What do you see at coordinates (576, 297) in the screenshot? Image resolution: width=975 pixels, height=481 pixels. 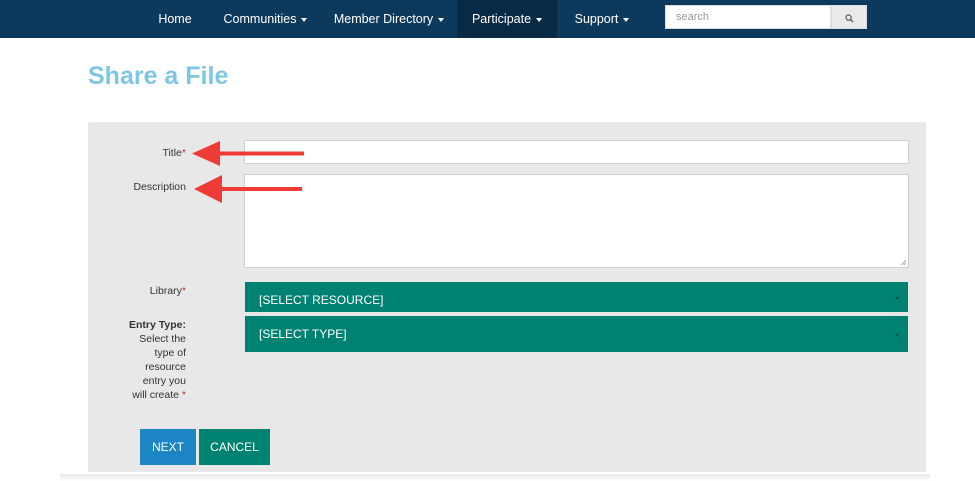 I see `library-select: [SELECT RESOURCE]` at bounding box center [576, 297].